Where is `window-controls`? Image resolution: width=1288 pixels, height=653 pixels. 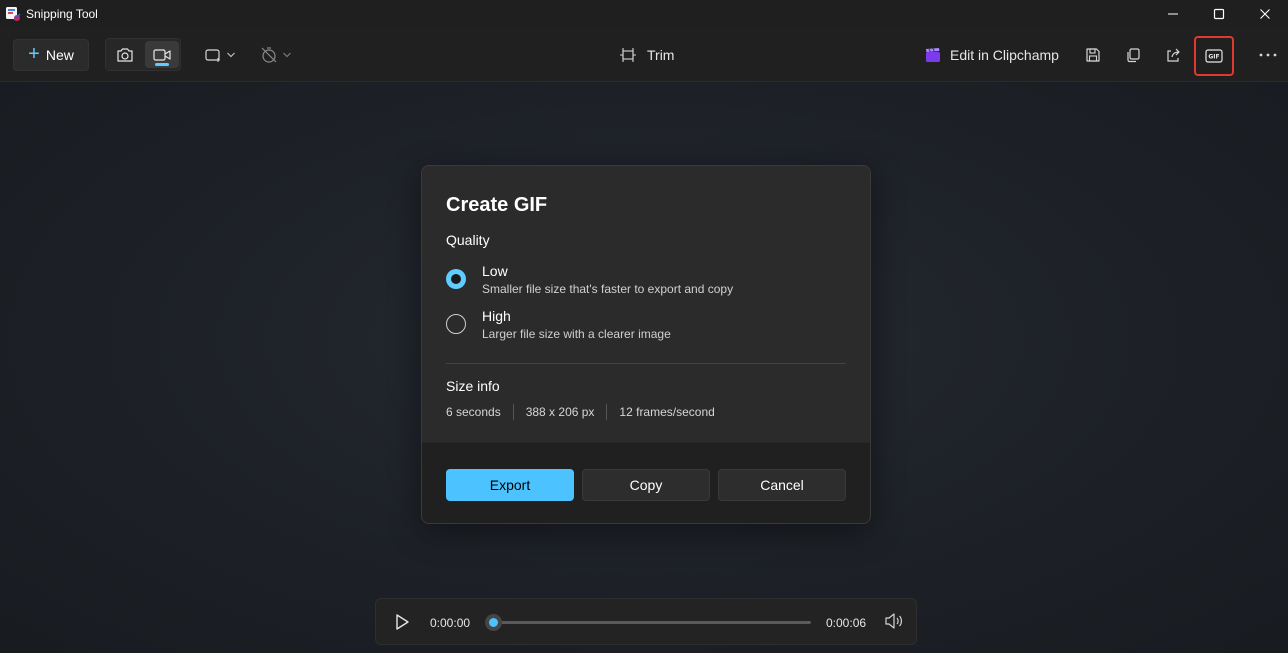 window-controls is located at coordinates (1219, 14).